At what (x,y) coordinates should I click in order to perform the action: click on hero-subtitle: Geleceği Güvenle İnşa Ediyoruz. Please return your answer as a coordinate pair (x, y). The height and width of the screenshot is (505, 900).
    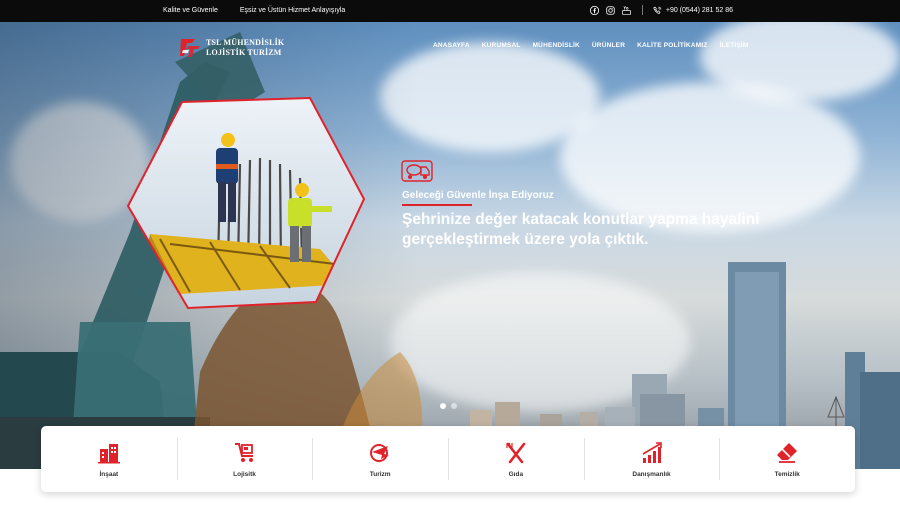
    Looking at the image, I should click on (478, 195).